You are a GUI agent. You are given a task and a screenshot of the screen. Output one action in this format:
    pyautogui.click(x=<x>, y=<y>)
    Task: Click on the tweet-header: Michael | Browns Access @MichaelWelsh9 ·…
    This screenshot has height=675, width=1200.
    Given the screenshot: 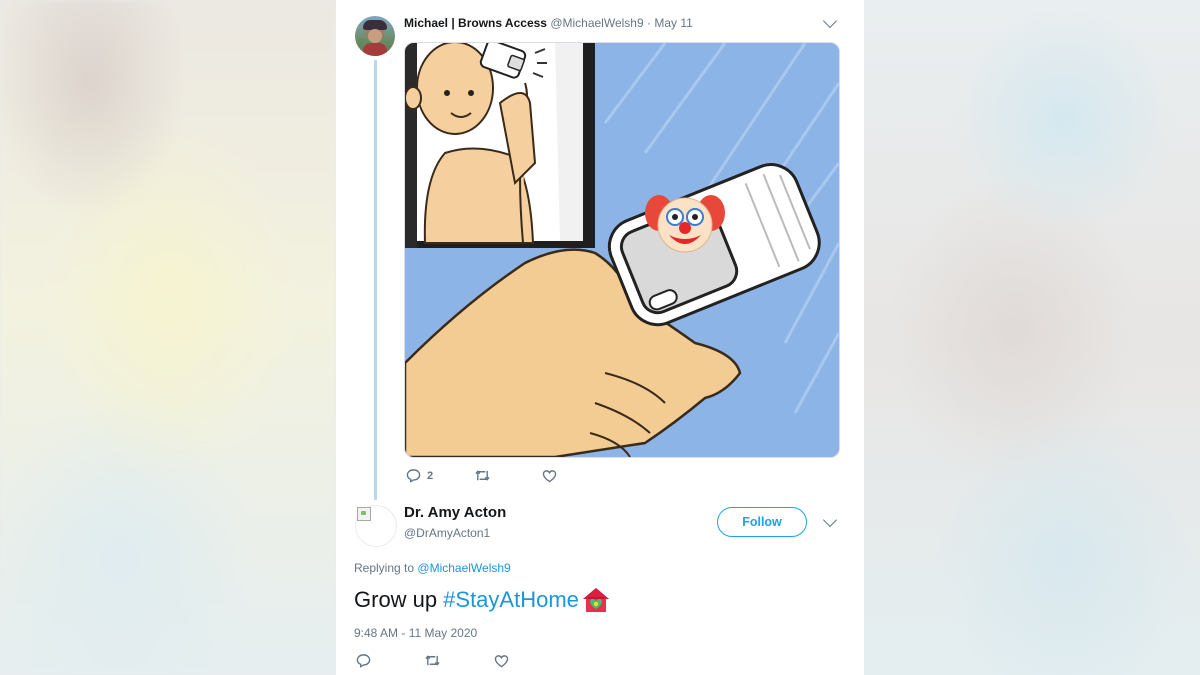 What is the action you would take?
    pyautogui.click(x=548, y=25)
    